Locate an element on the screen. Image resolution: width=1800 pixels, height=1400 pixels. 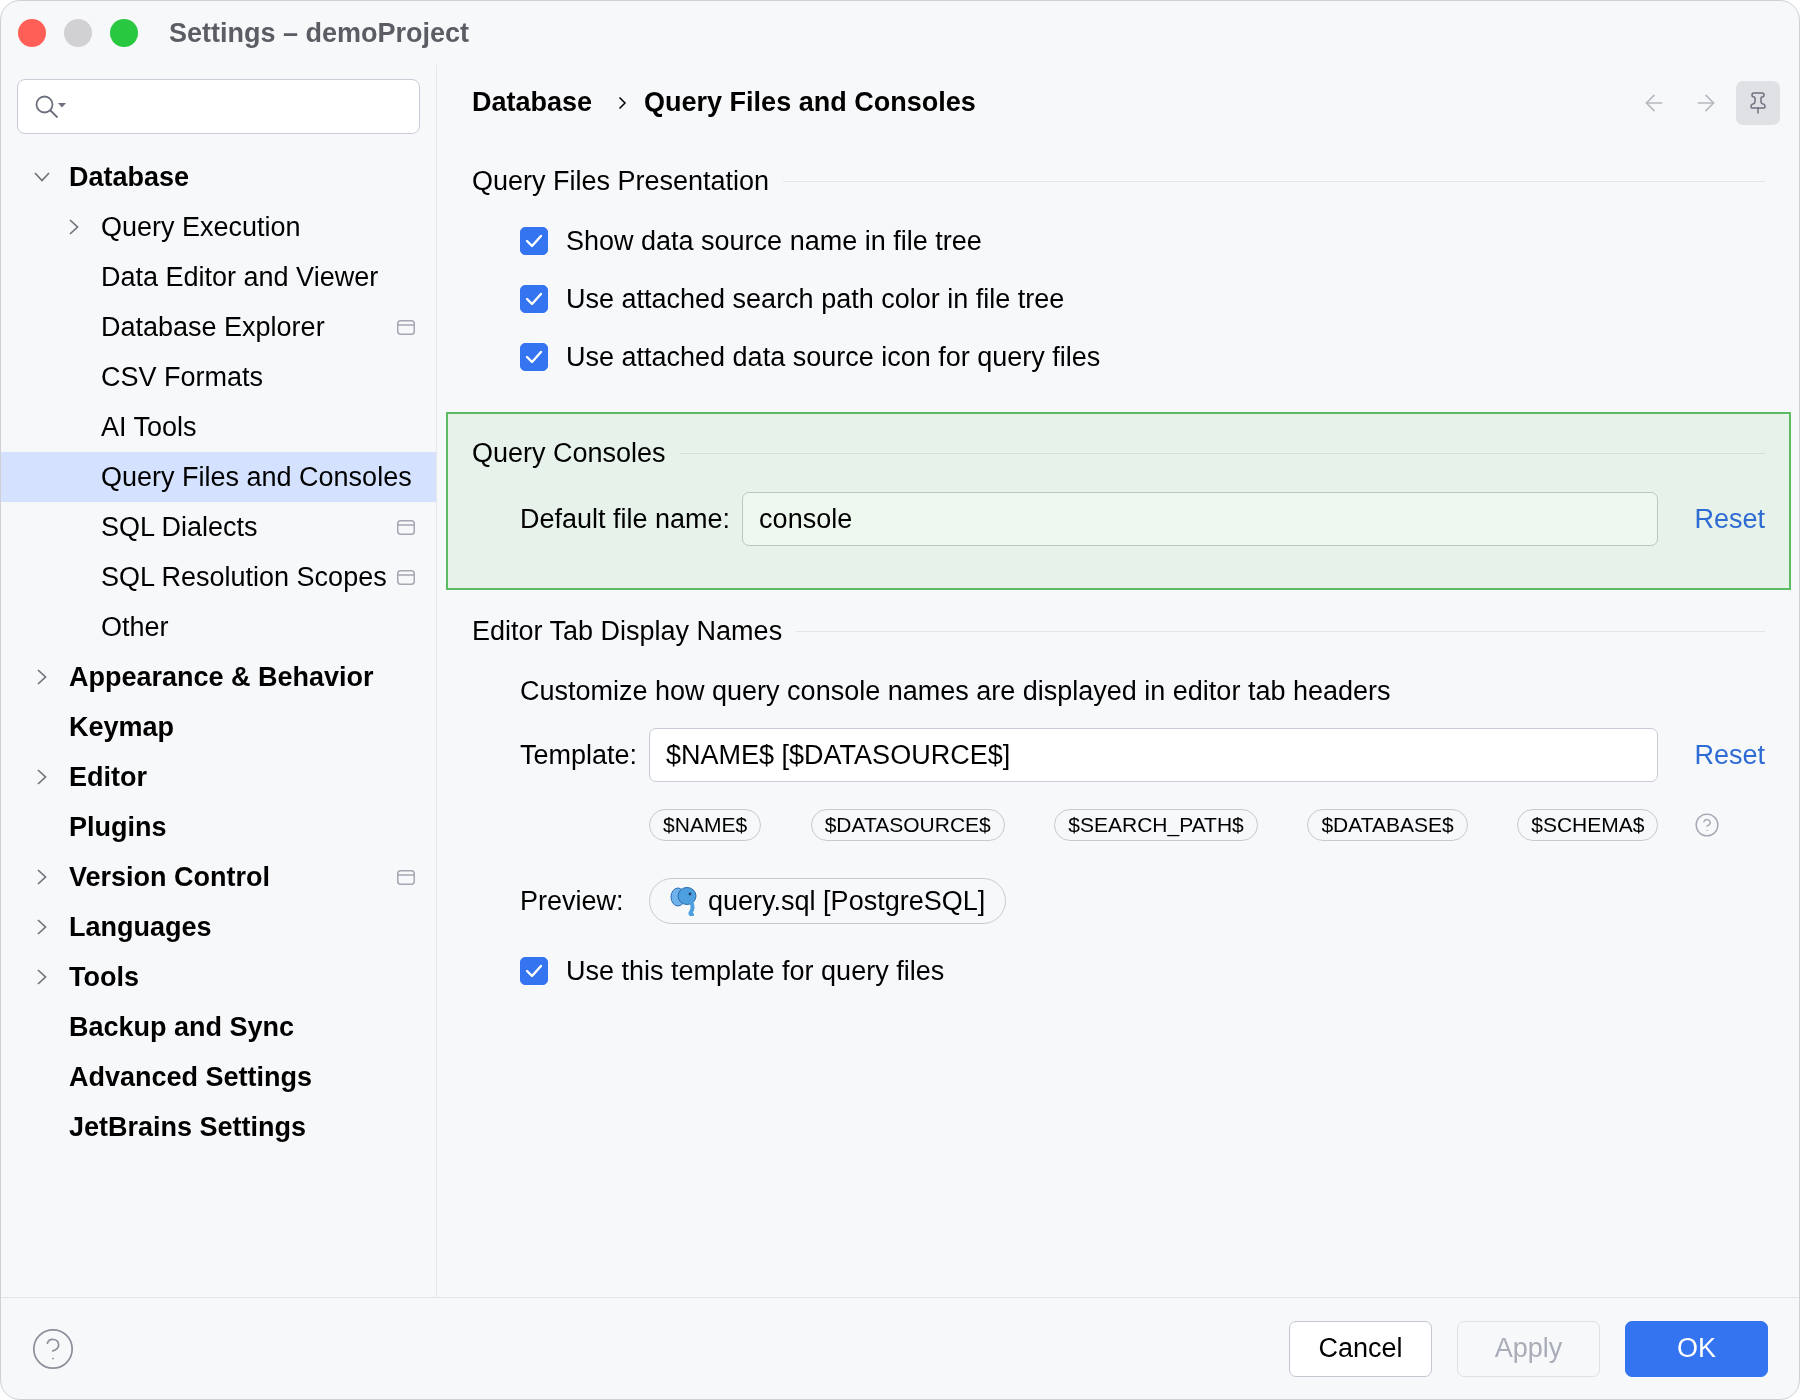
section-title: Query Consoles is located at coordinates (569, 453).